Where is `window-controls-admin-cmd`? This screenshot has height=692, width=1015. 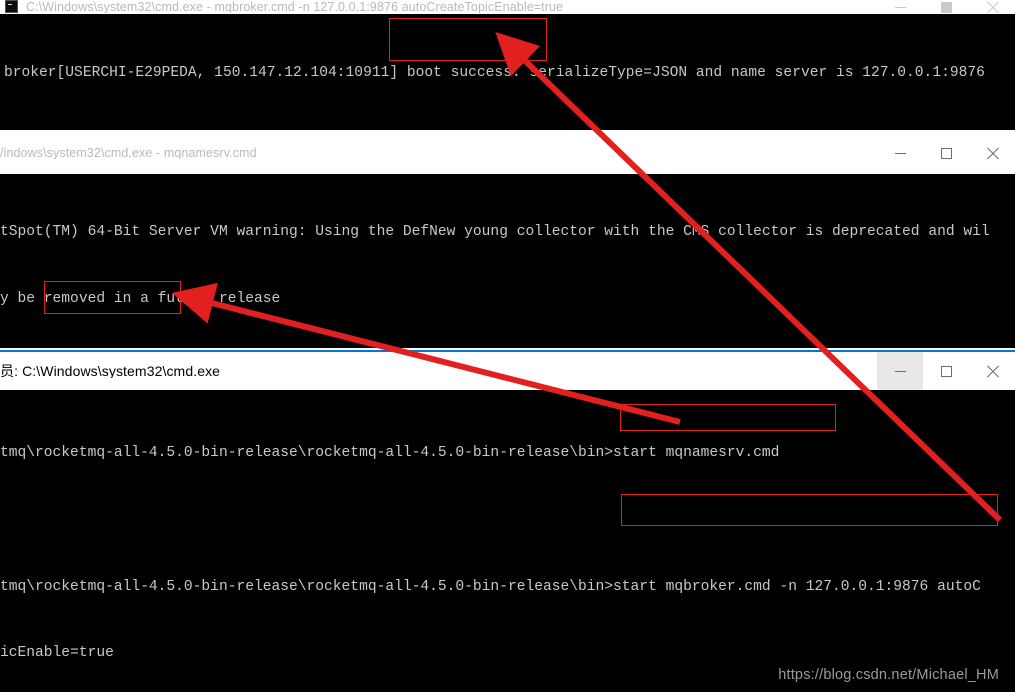
window-controls-admin-cmd is located at coordinates (946, 371).